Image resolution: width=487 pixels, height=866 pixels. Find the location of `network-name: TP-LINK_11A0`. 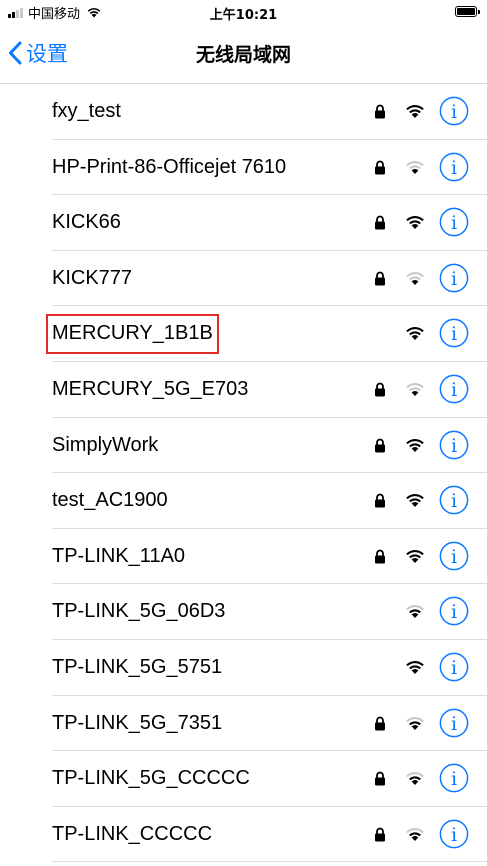

network-name: TP-LINK_11A0 is located at coordinates (119, 555).